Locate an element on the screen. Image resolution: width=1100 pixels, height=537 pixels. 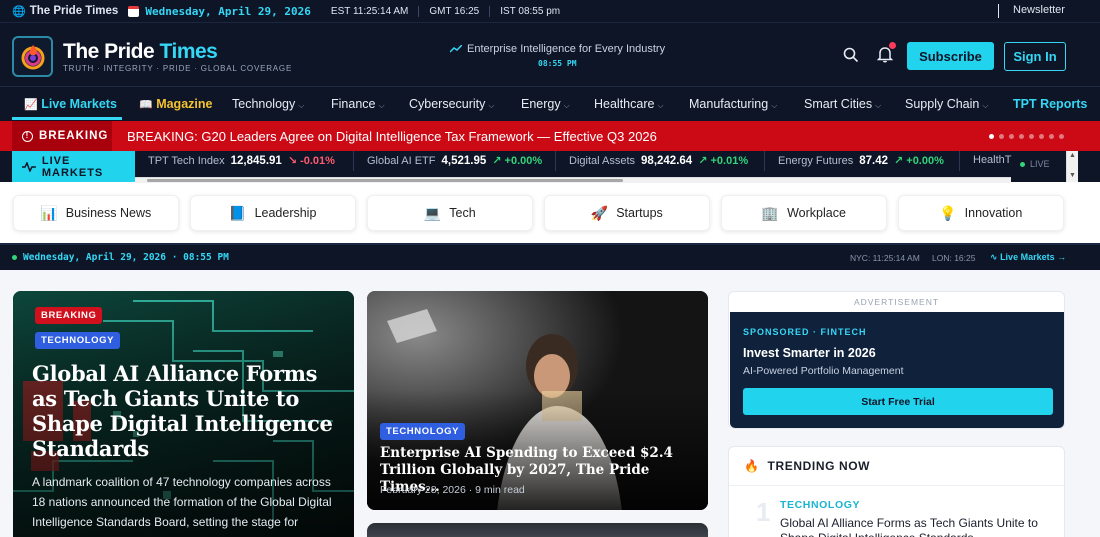
logo-mark is located at coordinates (32, 56).